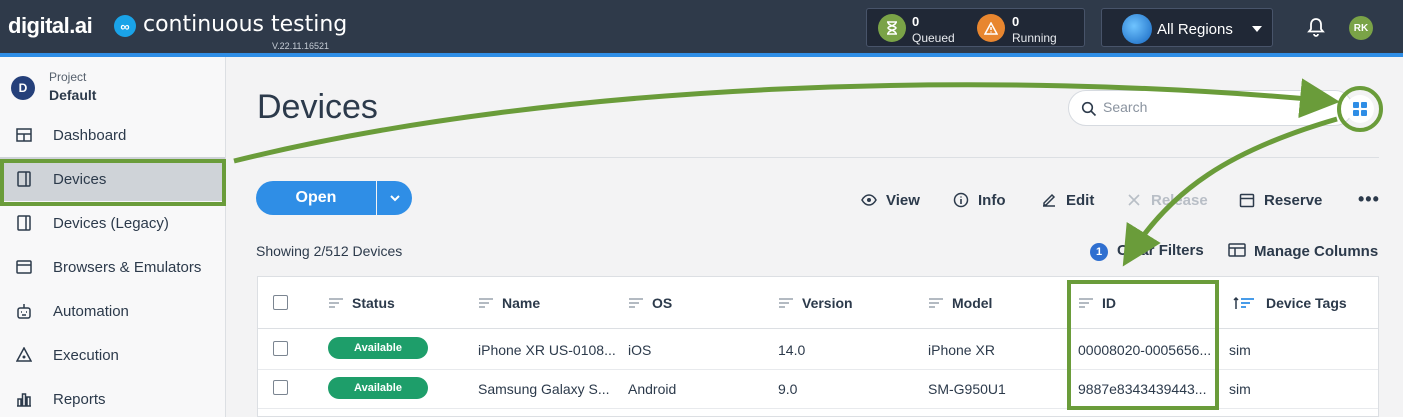 This screenshot has width=1403, height=417. What do you see at coordinates (317, 107) in the screenshot?
I see `page-title: Devices` at bounding box center [317, 107].